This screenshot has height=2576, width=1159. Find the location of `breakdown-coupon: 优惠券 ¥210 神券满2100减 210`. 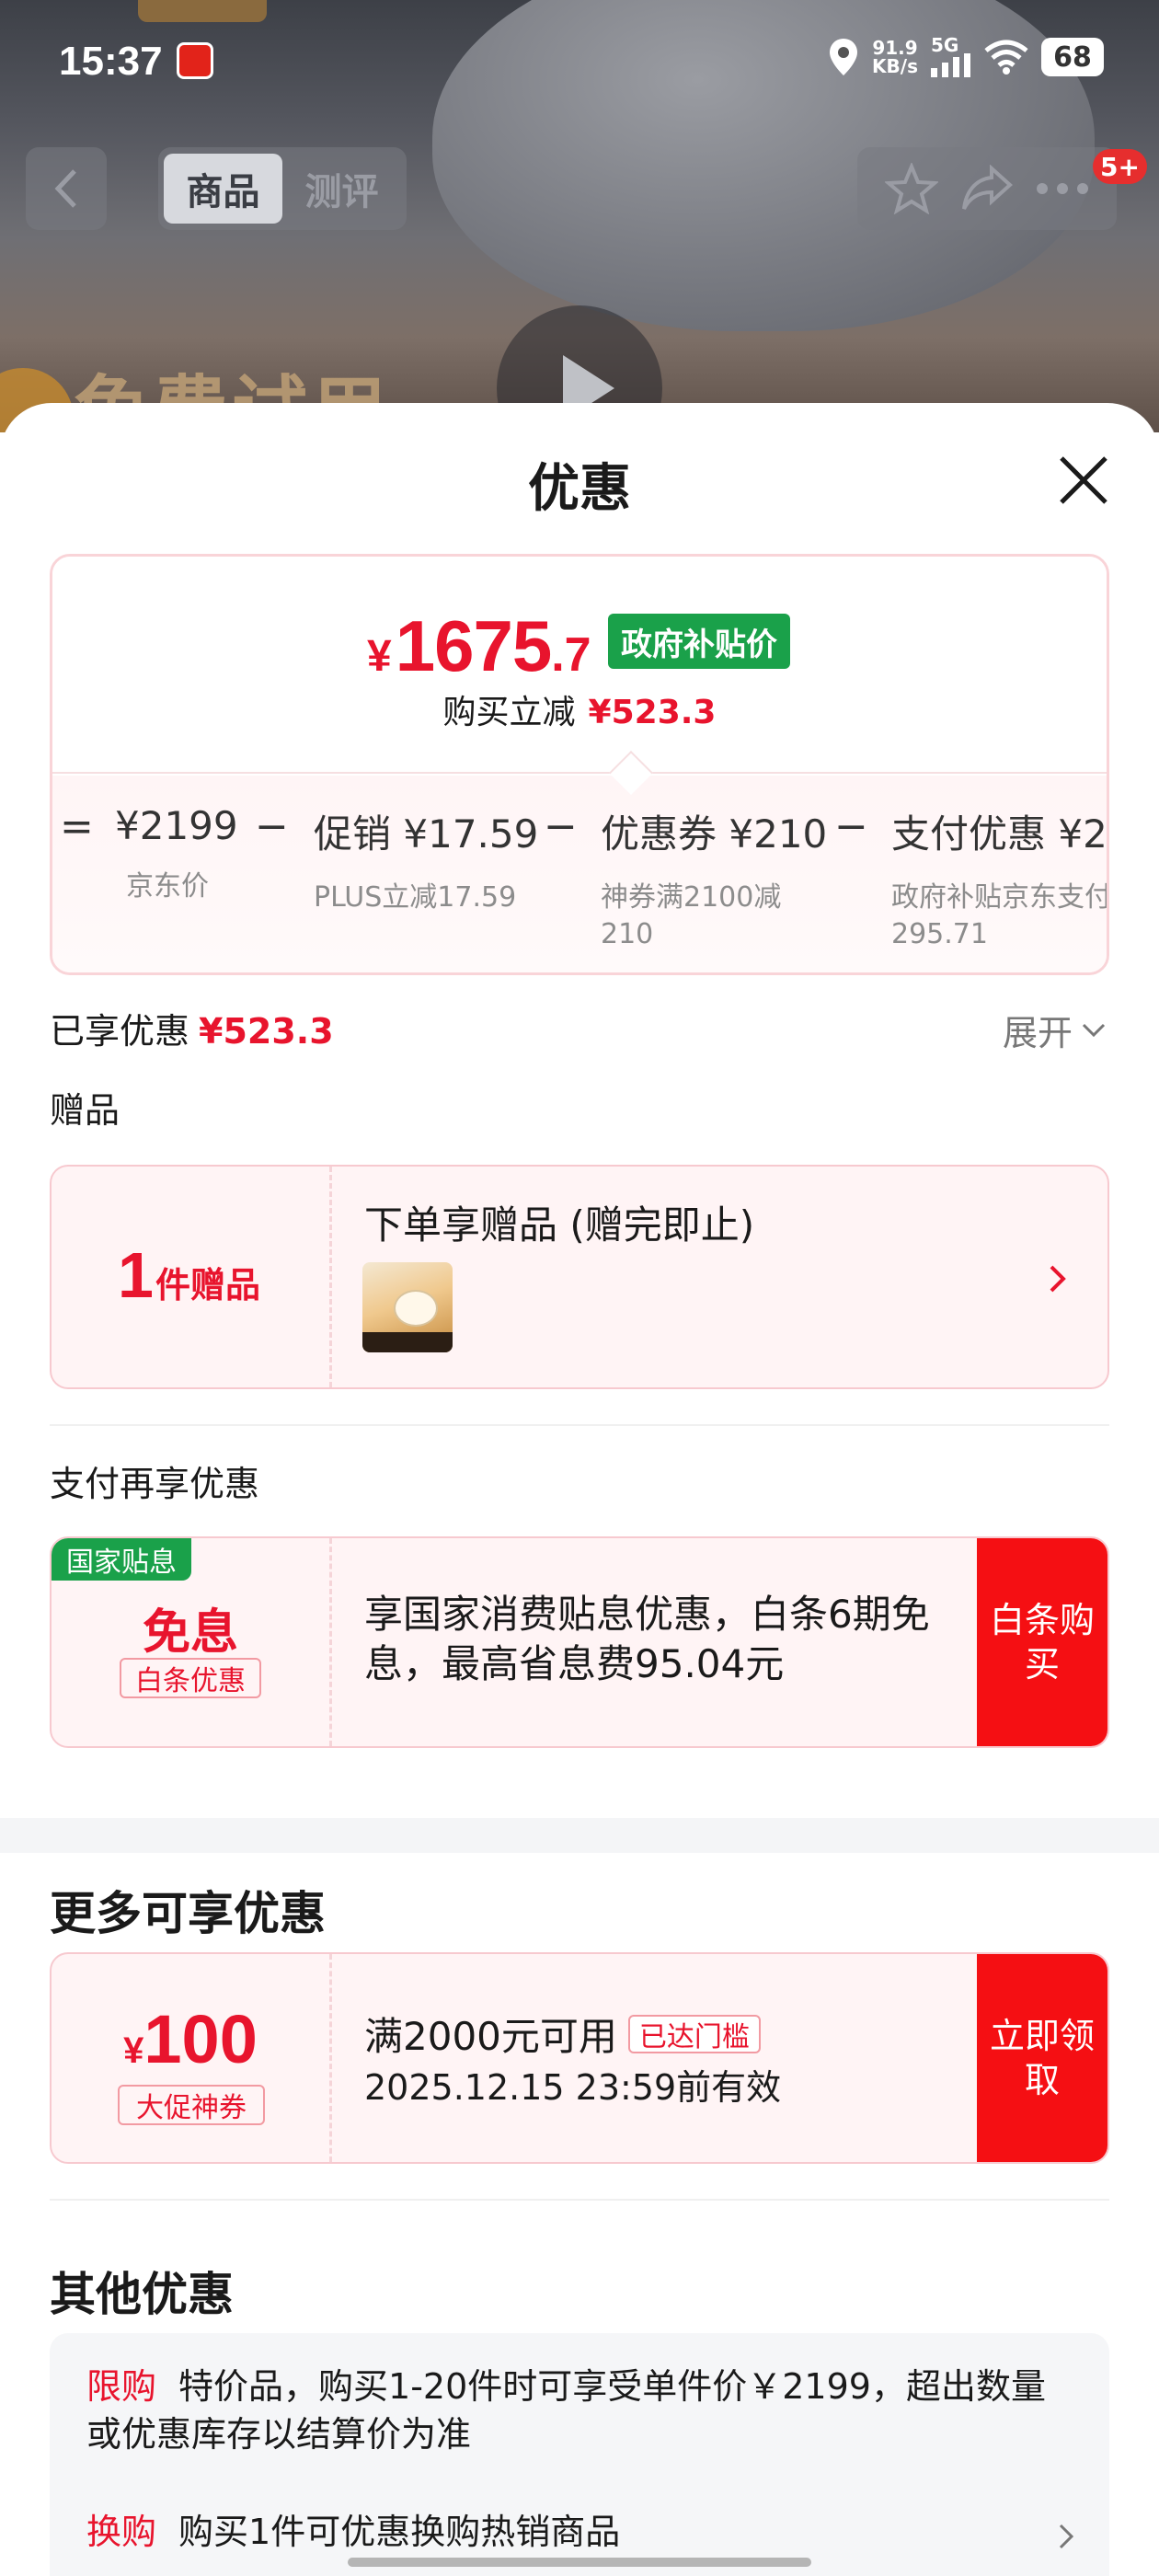

breakdown-coupon: 优惠券 ¥210 神券满2100减 210 is located at coordinates (714, 880).